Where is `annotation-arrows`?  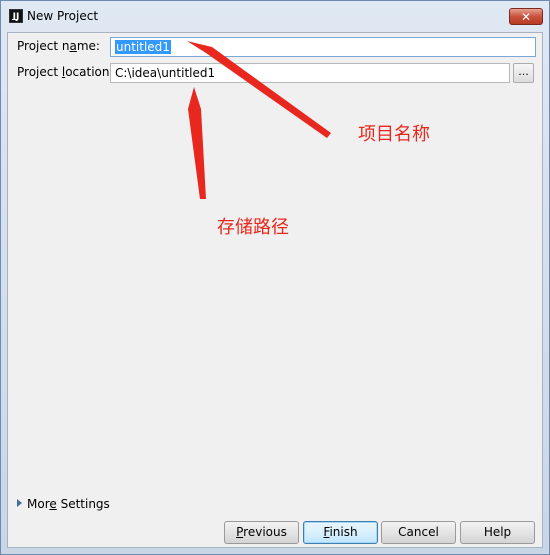 annotation-arrows is located at coordinates (259, 120).